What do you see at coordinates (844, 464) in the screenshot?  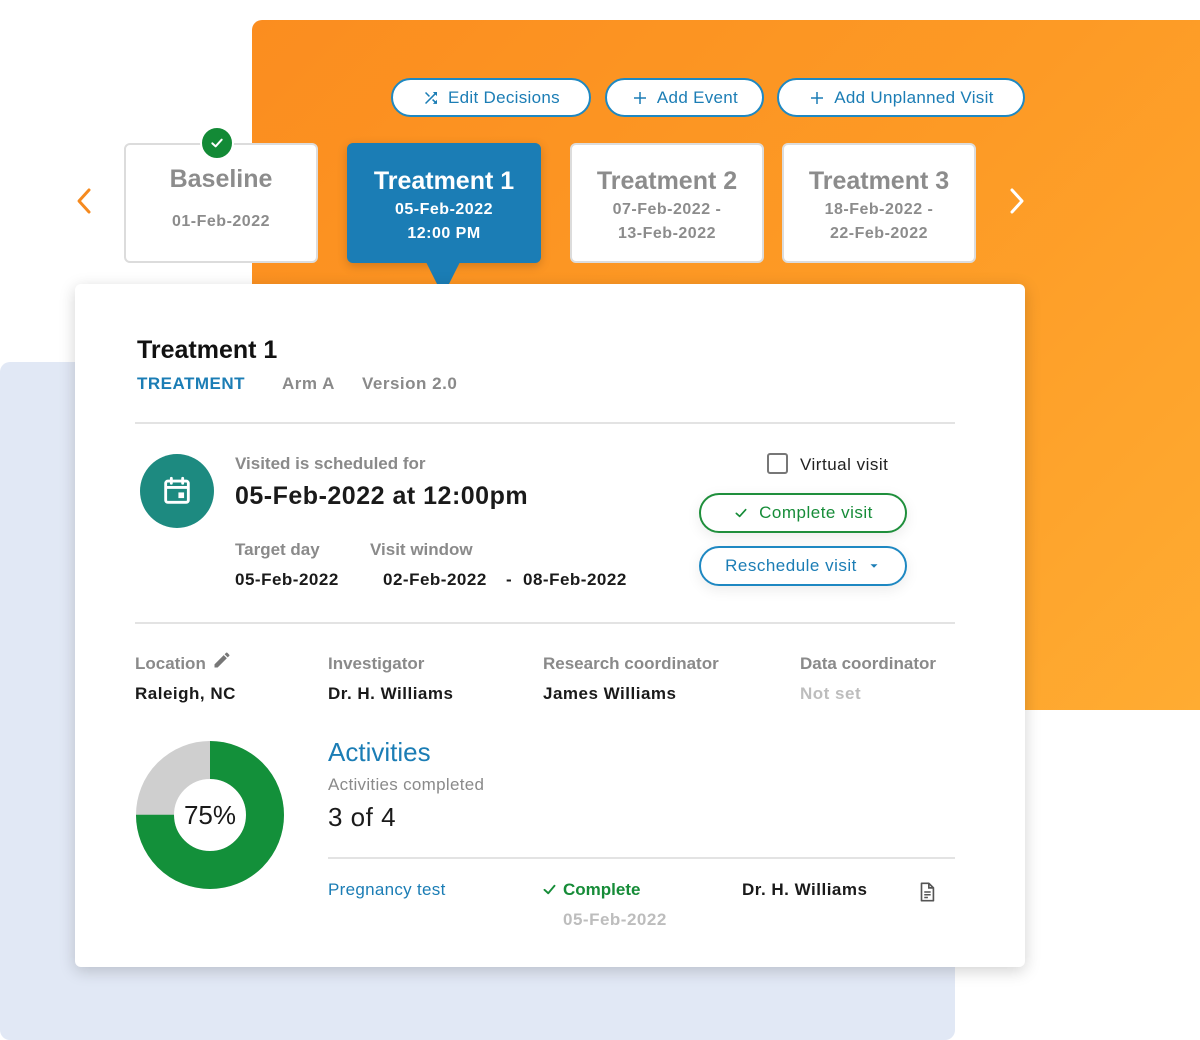 I see `virtual-visit-label: Virtual visit` at bounding box center [844, 464].